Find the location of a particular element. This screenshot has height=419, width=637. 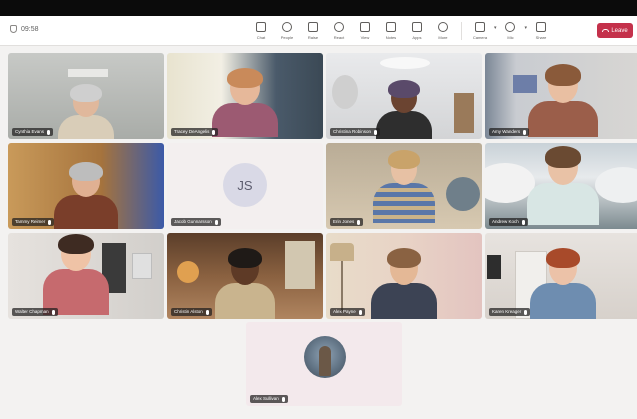

participant-tile: Christin Alston is located at coordinates (245, 276).